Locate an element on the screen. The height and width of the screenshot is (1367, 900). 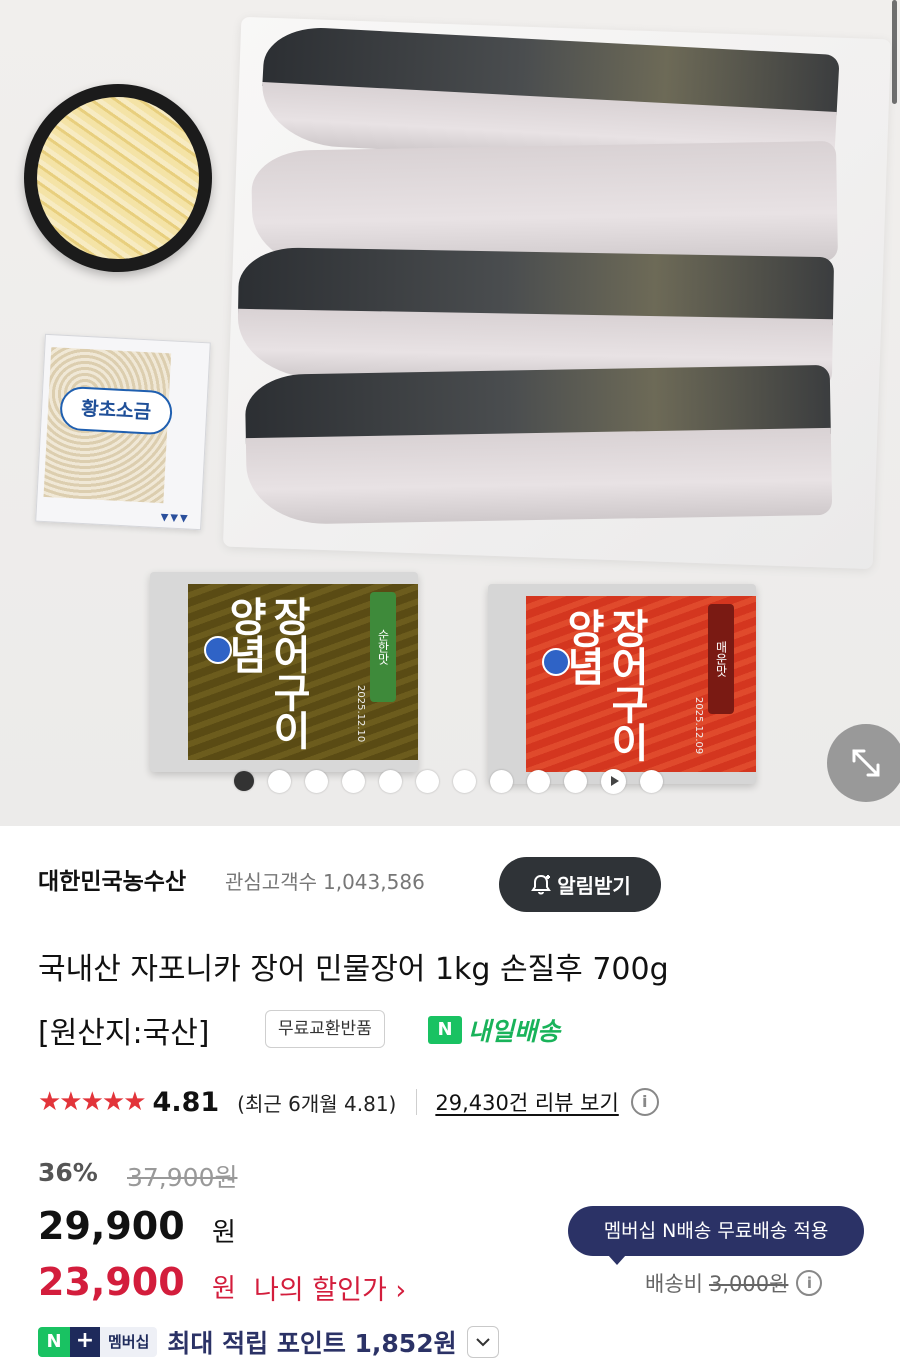
points-row: N + 멤버십 최대 적립 포인트 1,852원 is located at coordinates (268, 1342).